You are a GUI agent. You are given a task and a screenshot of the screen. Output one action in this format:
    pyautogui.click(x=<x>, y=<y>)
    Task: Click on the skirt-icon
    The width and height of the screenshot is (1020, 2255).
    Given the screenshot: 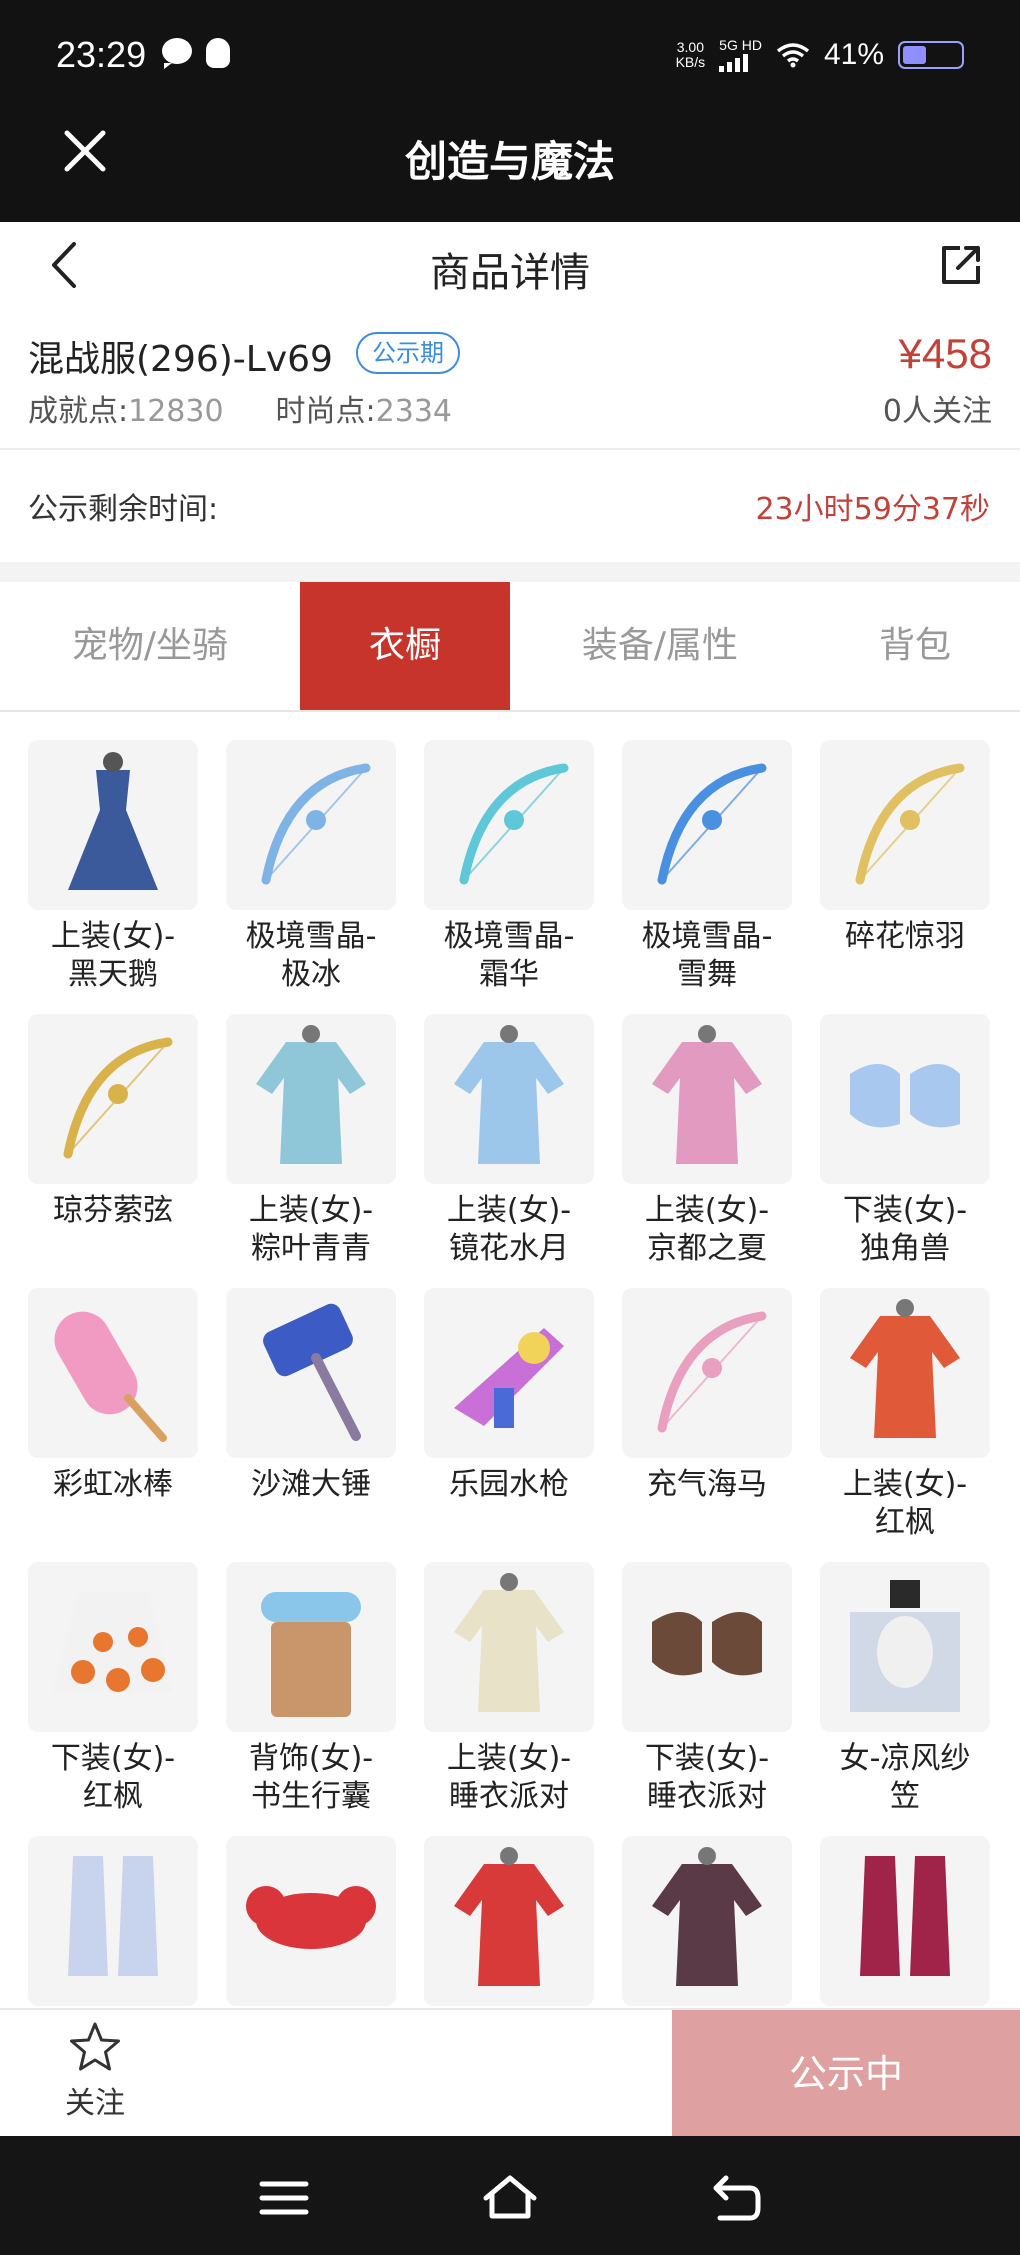 What is the action you would take?
    pyautogui.click(x=113, y=1642)
    